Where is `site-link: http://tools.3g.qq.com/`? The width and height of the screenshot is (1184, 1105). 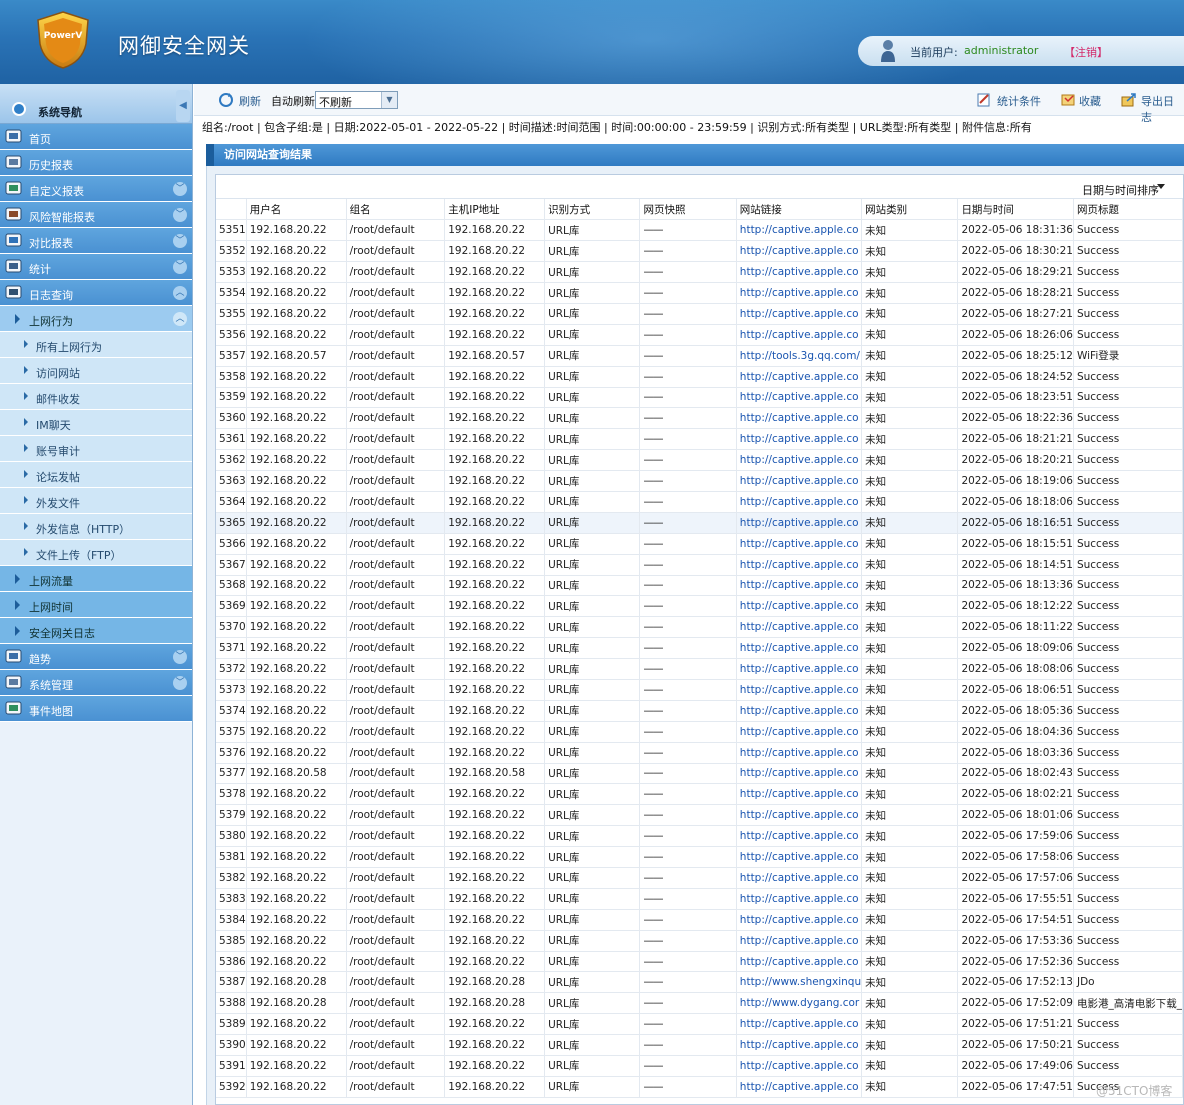
site-link: http://tools.3g.qq.com/ is located at coordinates (799, 356).